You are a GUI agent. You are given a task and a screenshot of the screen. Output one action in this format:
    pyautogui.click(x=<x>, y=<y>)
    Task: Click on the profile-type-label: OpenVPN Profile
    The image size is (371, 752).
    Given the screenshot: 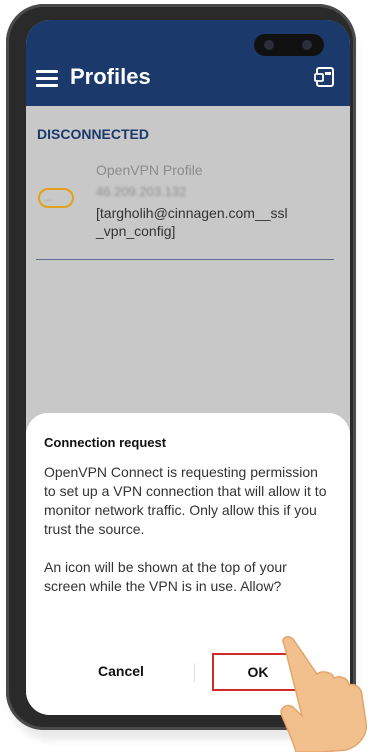 What is the action you would take?
    pyautogui.click(x=149, y=170)
    